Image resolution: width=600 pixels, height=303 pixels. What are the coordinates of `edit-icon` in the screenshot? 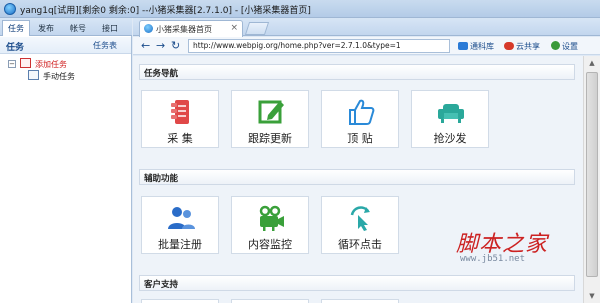 It's located at (271, 112).